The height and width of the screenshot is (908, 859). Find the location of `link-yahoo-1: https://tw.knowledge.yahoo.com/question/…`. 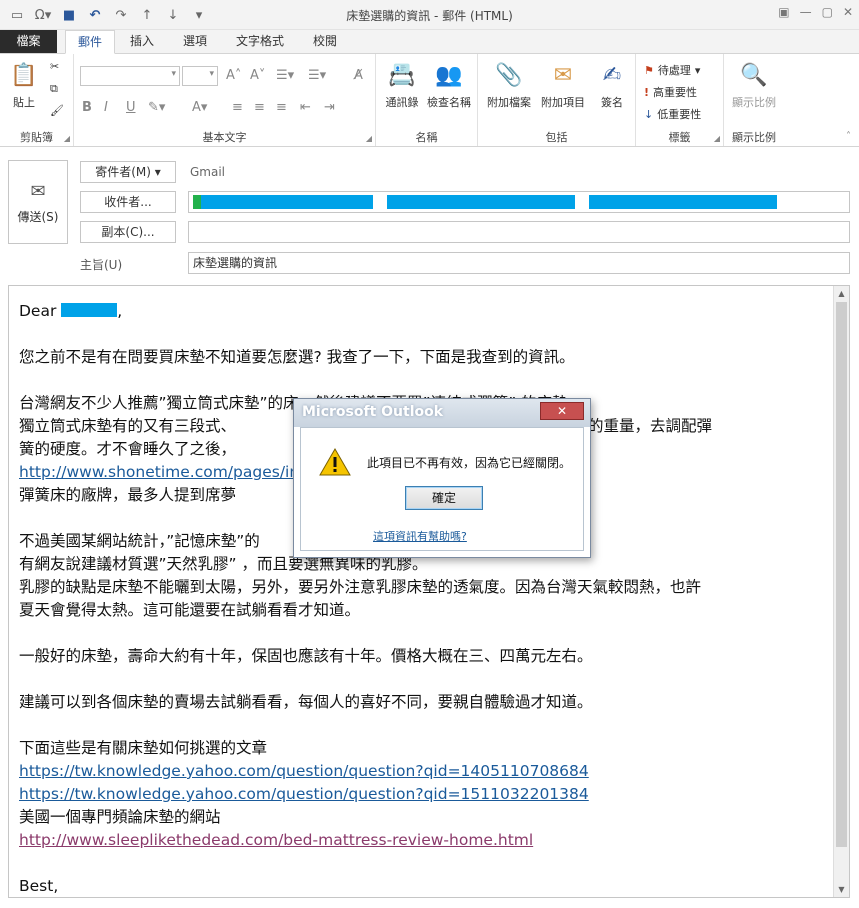

link-yahoo-1: https://tw.knowledge.yahoo.com/question/… is located at coordinates (304, 771).